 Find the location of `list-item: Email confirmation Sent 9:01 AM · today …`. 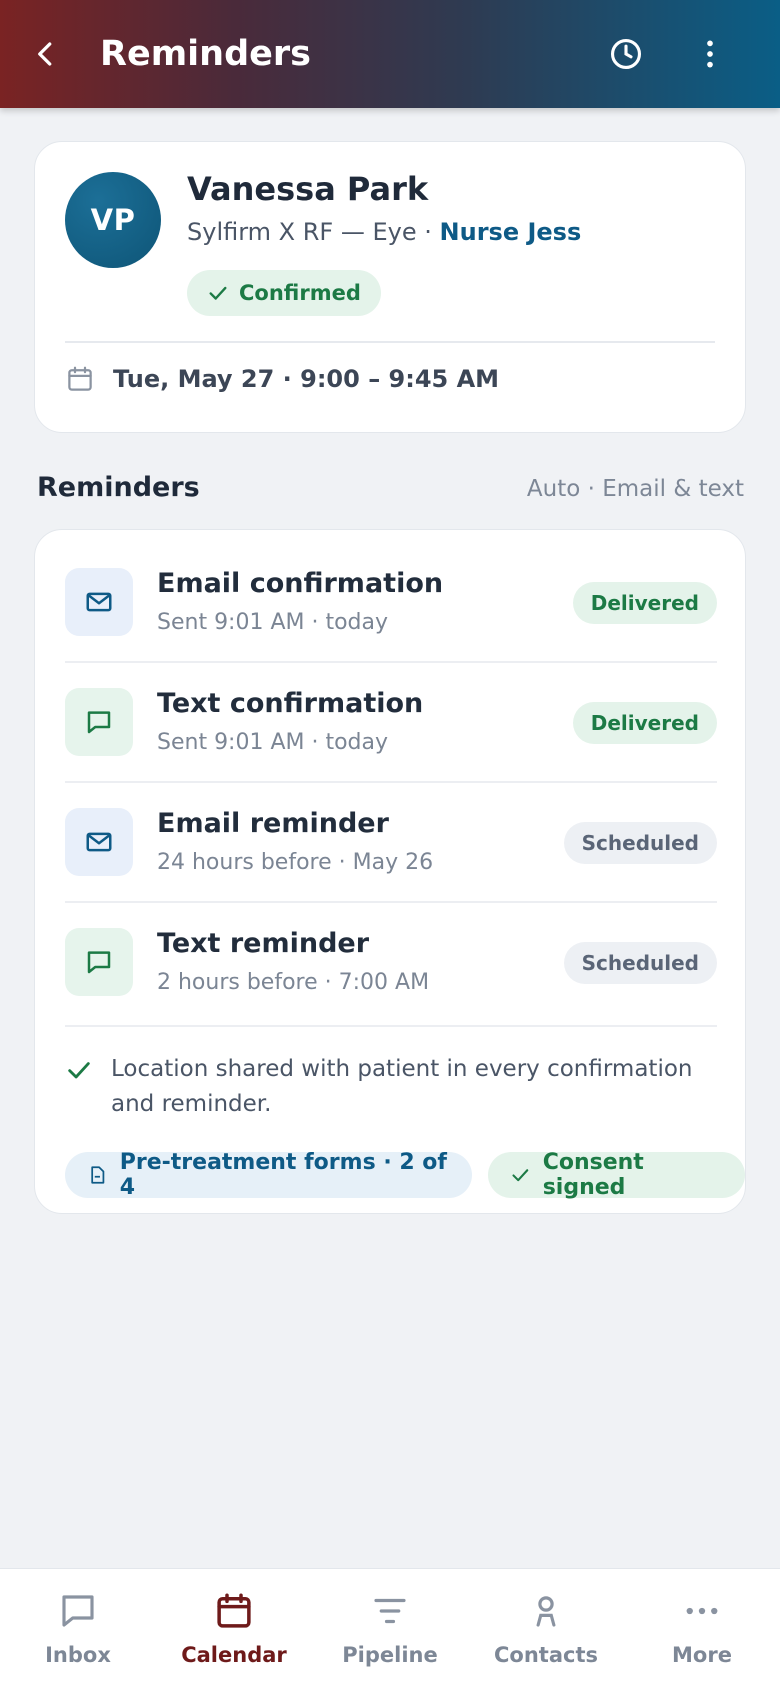

list-item: Email confirmation Sent 9:01 AM · today … is located at coordinates (391, 590).